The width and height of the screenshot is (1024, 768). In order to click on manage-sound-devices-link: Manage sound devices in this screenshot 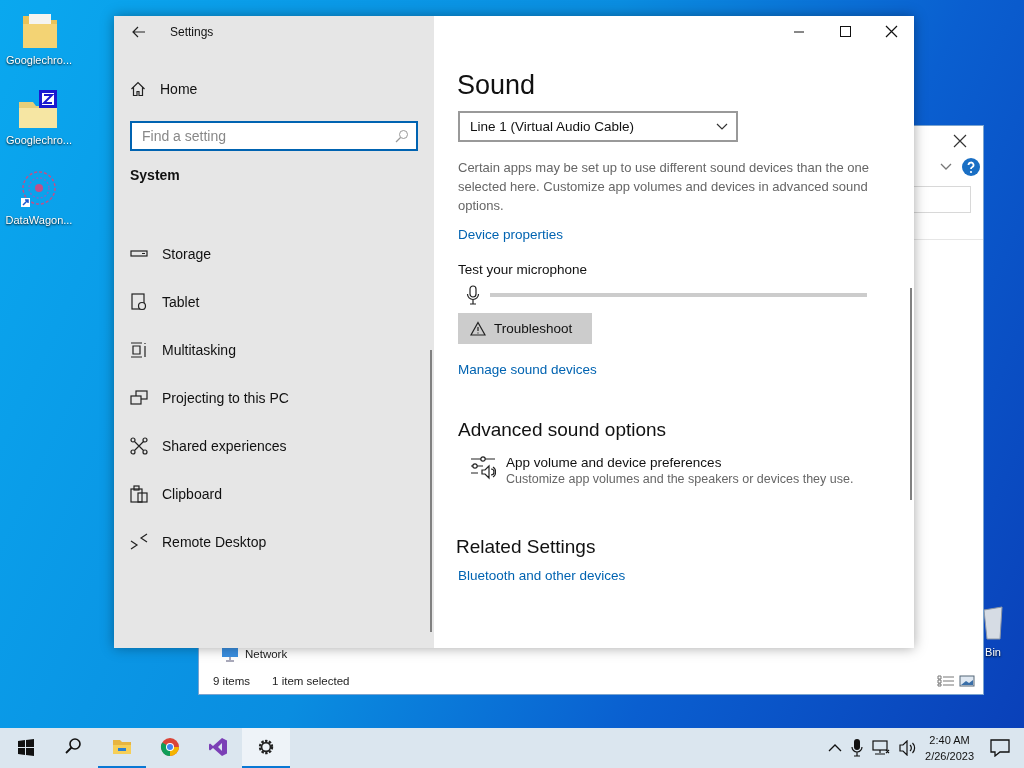, I will do `click(527, 369)`.